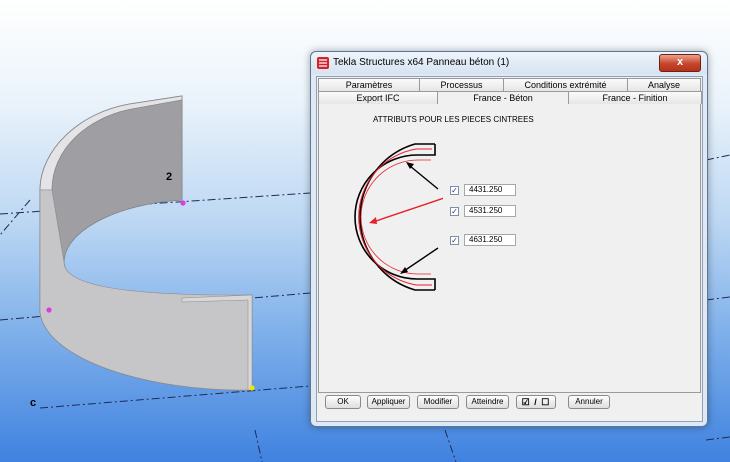 This screenshot has width=730, height=462. I want to click on tab-france-beton: France - Béton, so click(503, 97).